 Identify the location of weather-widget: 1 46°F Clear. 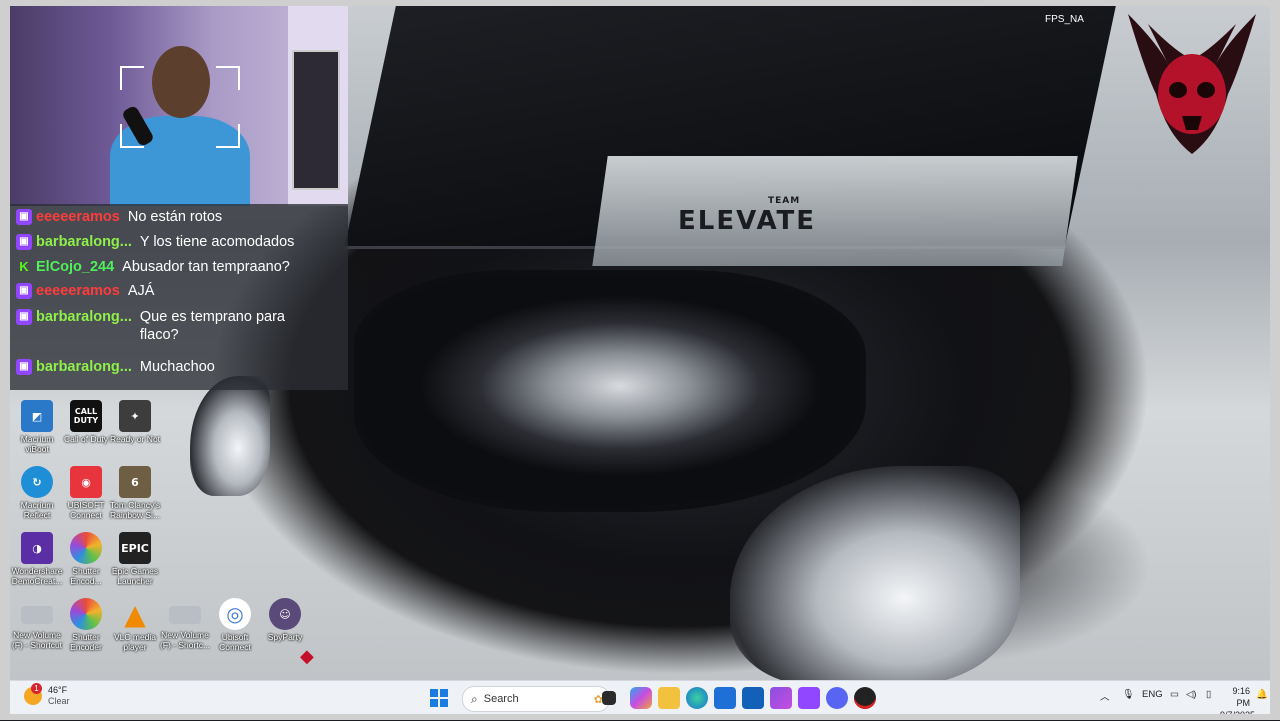
(47, 695).